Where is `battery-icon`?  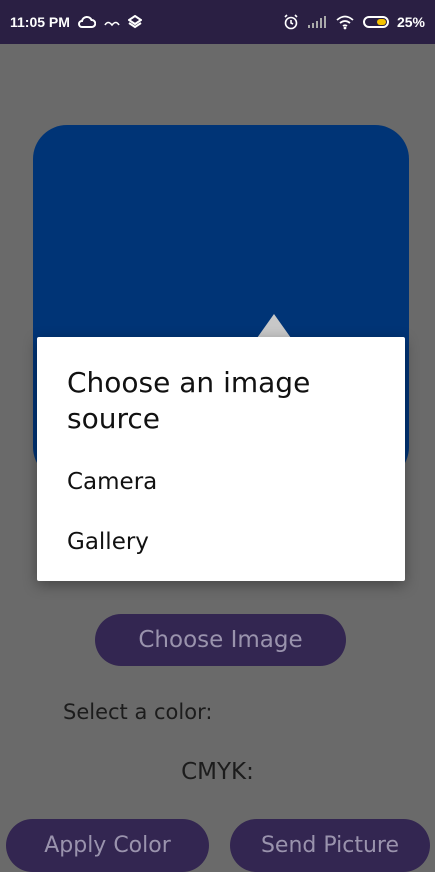
battery-icon is located at coordinates (375, 22).